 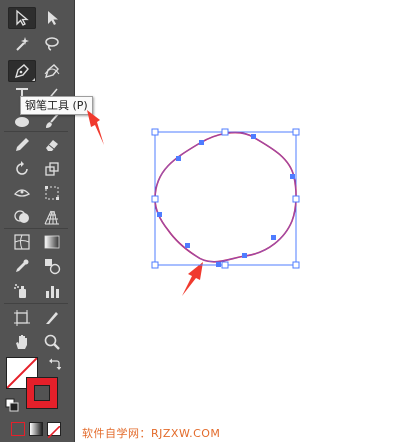 I want to click on mesh-tool, so click(x=22, y=242).